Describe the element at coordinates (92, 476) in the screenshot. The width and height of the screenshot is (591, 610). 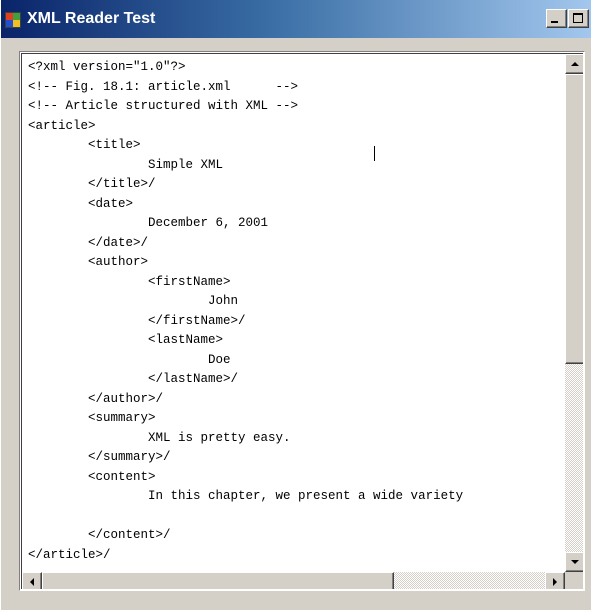
I see `code-line: <content>` at that location.